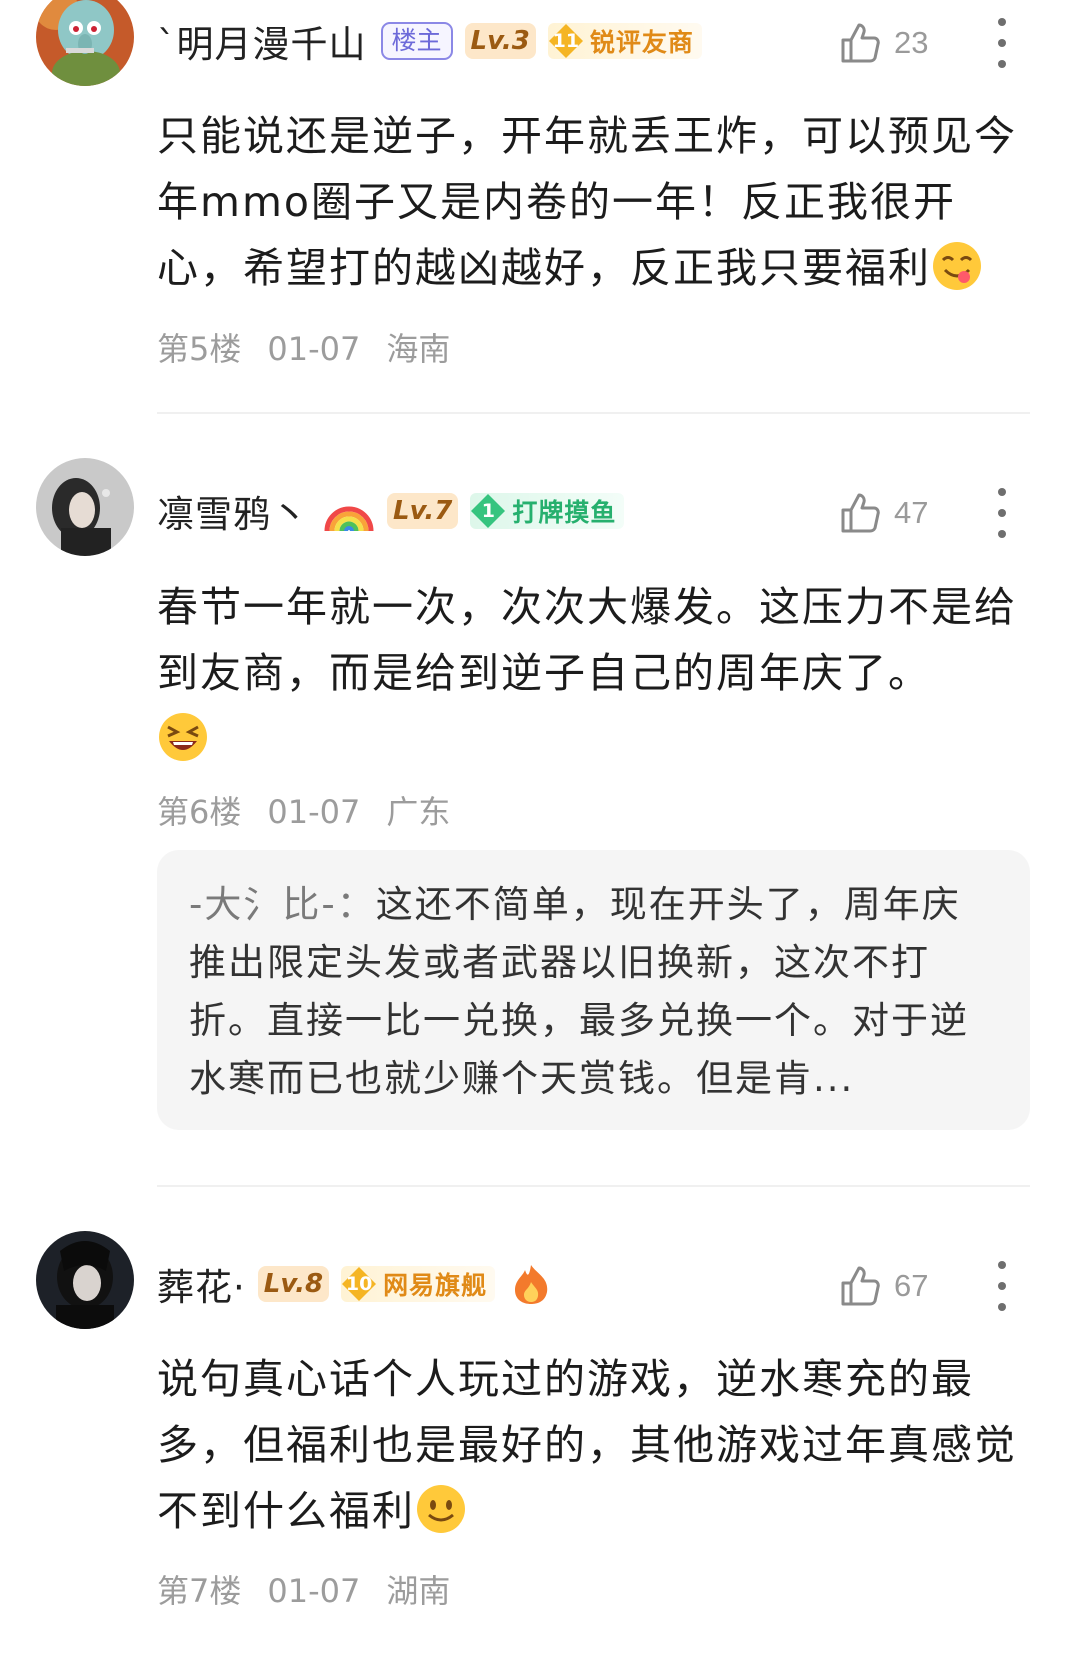 The width and height of the screenshot is (1080, 1672). I want to click on medal-level: 10, so click(359, 1284).